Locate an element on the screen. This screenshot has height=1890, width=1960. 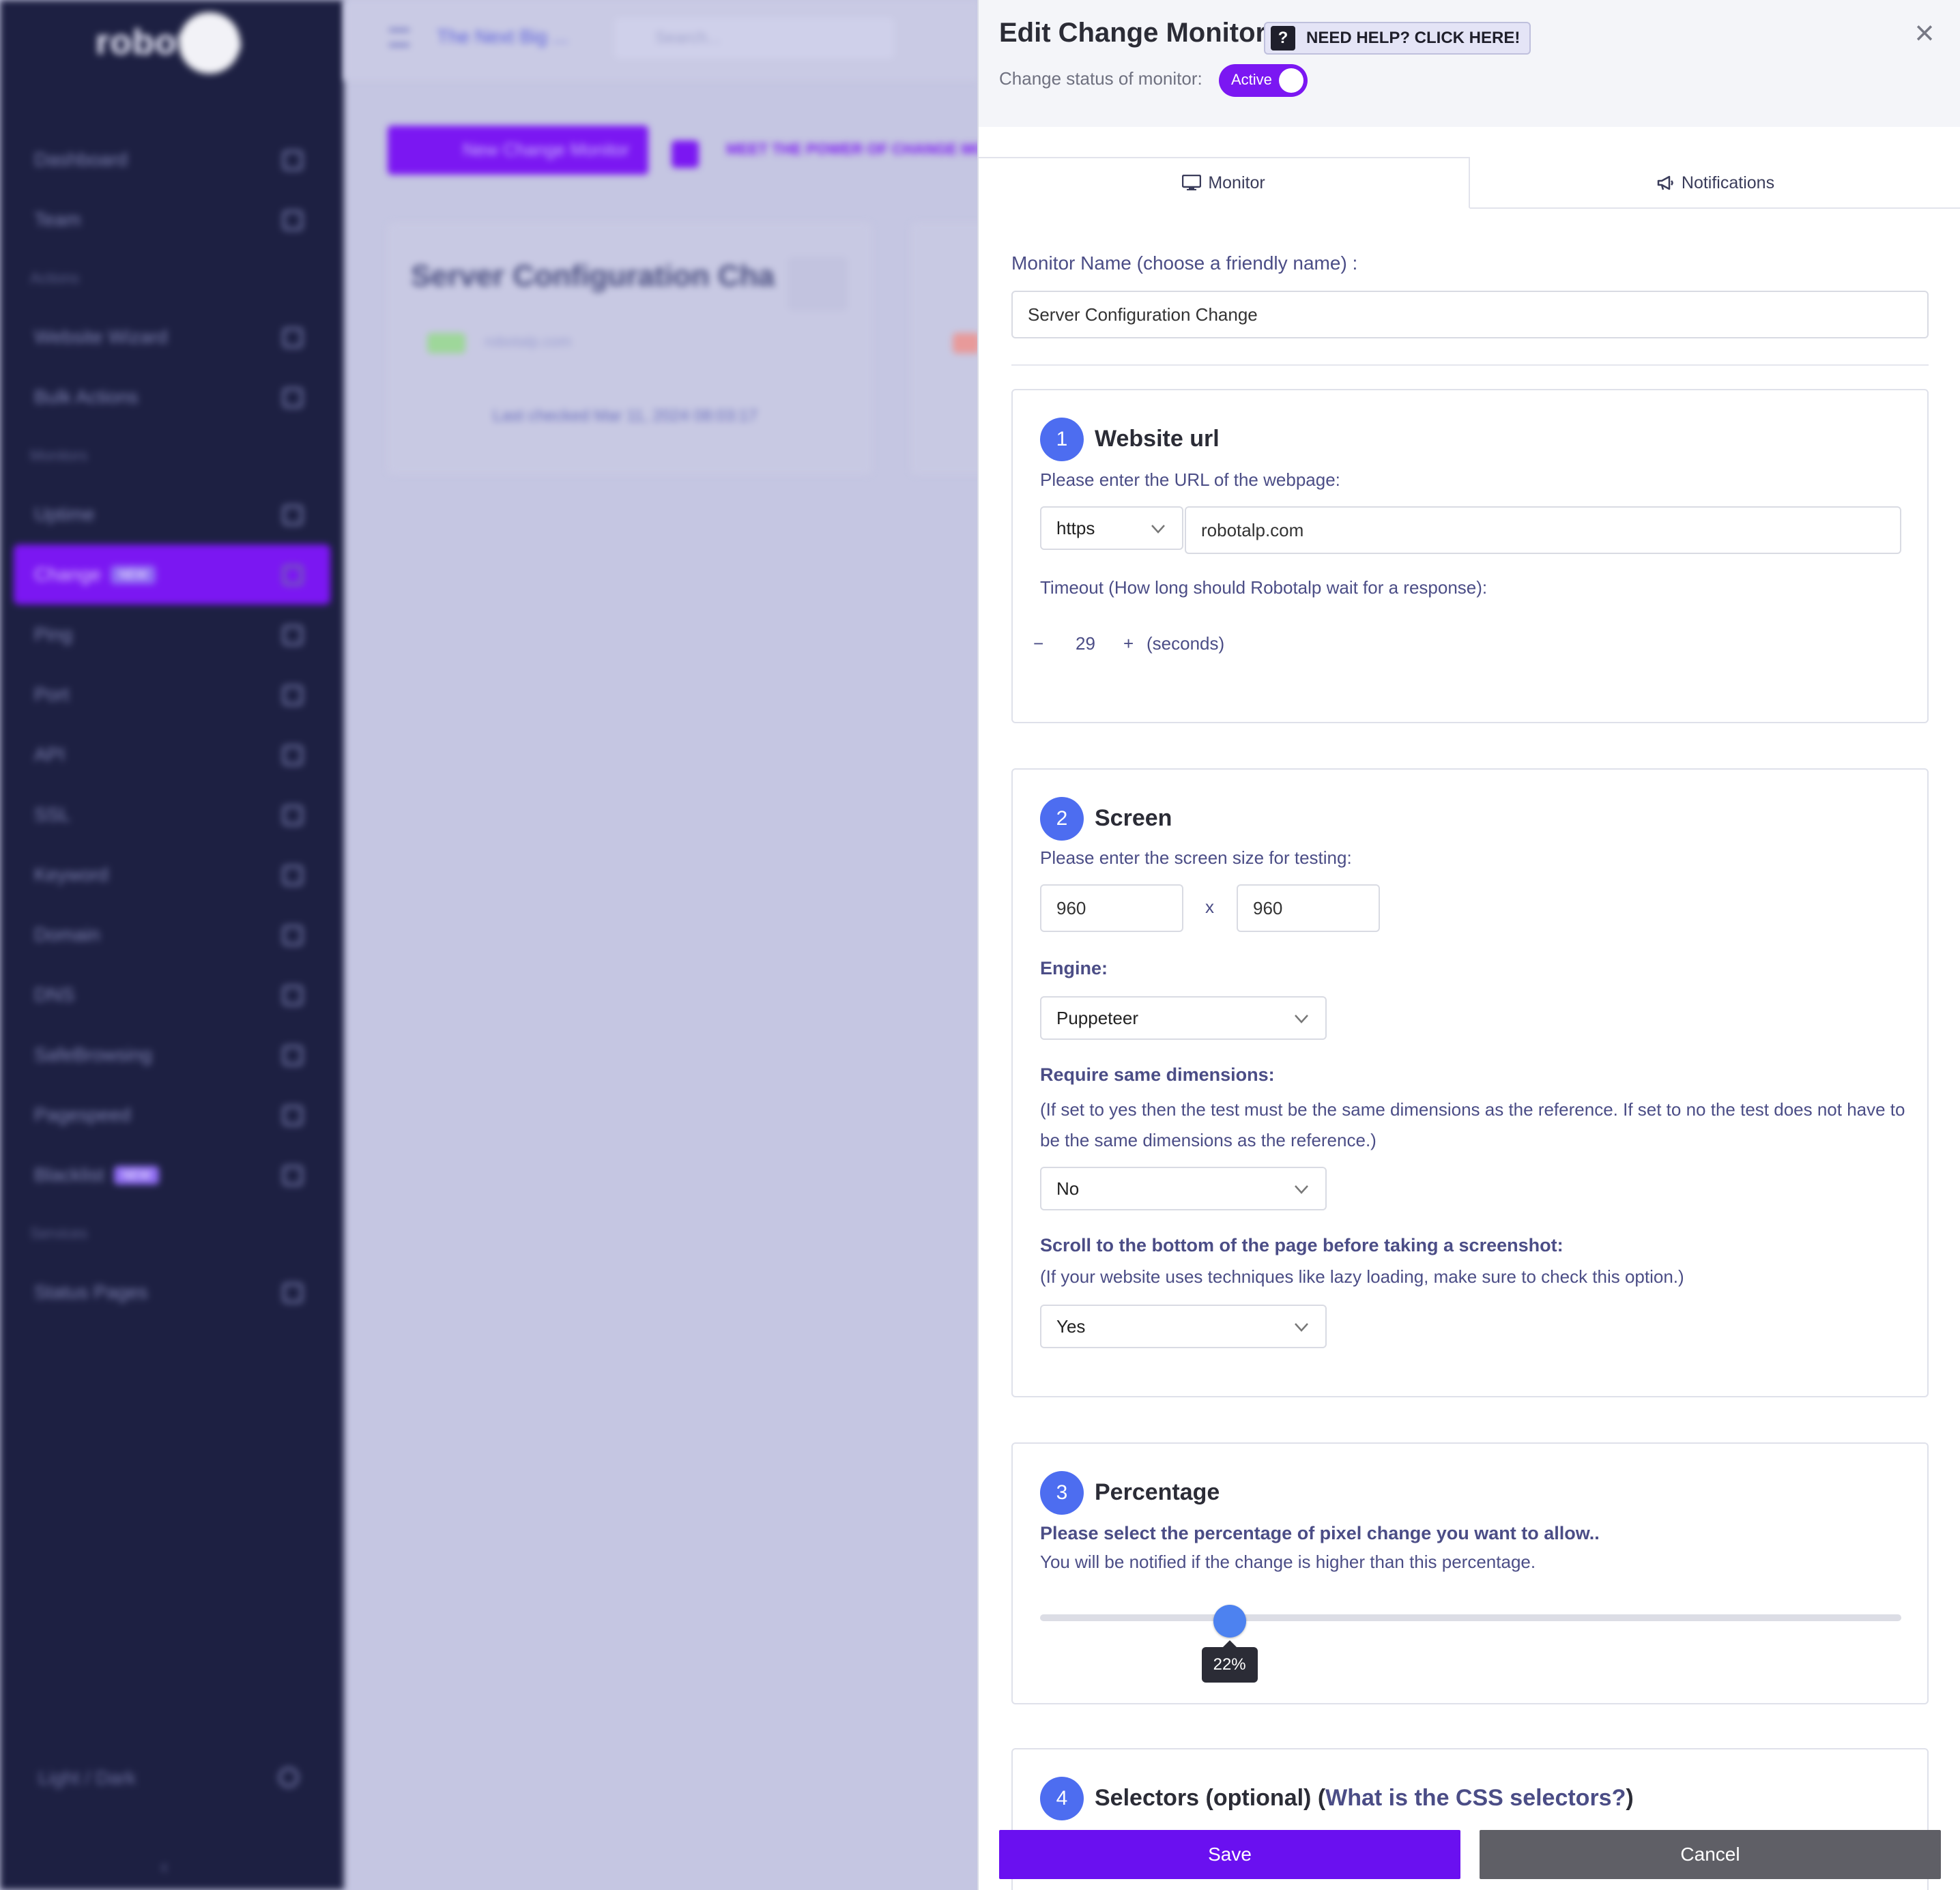
sidebar-item-label: Blacklist is located at coordinates (69, 1174).